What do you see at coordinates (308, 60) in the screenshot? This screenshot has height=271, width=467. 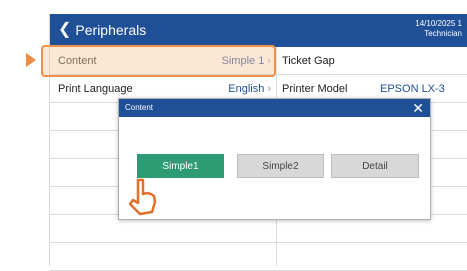 I see `row-label-2: Ticket Gap` at bounding box center [308, 60].